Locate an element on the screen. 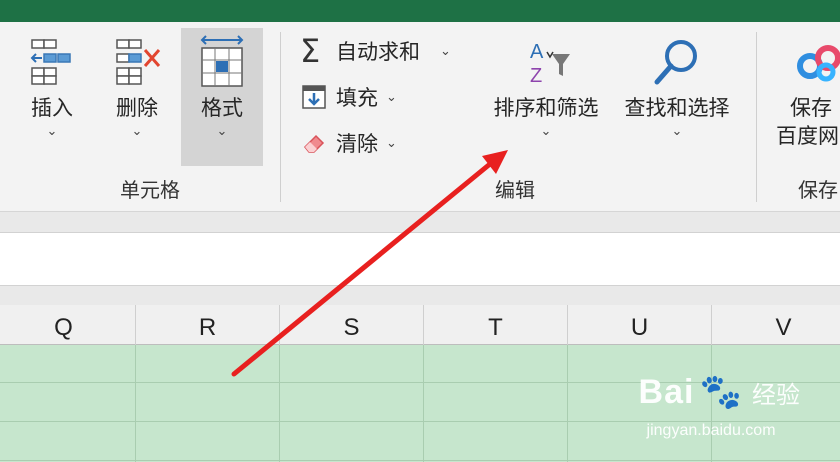 The width and height of the screenshot is (840, 462). column-headers: Q R S T U V is located at coordinates (420, 325).